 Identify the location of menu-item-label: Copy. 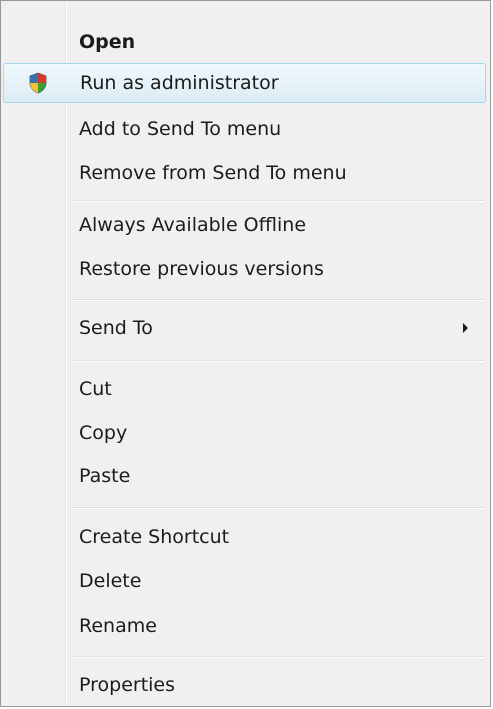
(103, 433).